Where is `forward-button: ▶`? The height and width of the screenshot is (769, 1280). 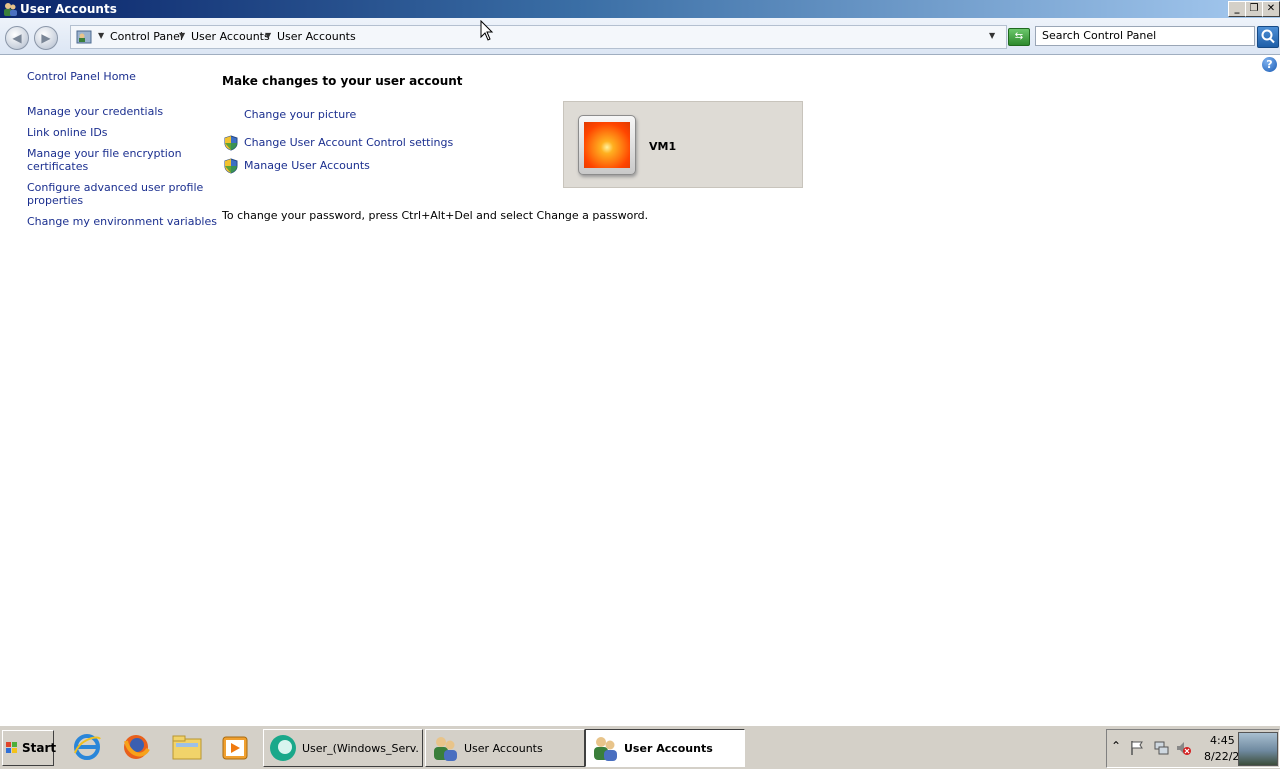 forward-button: ▶ is located at coordinates (46, 38).